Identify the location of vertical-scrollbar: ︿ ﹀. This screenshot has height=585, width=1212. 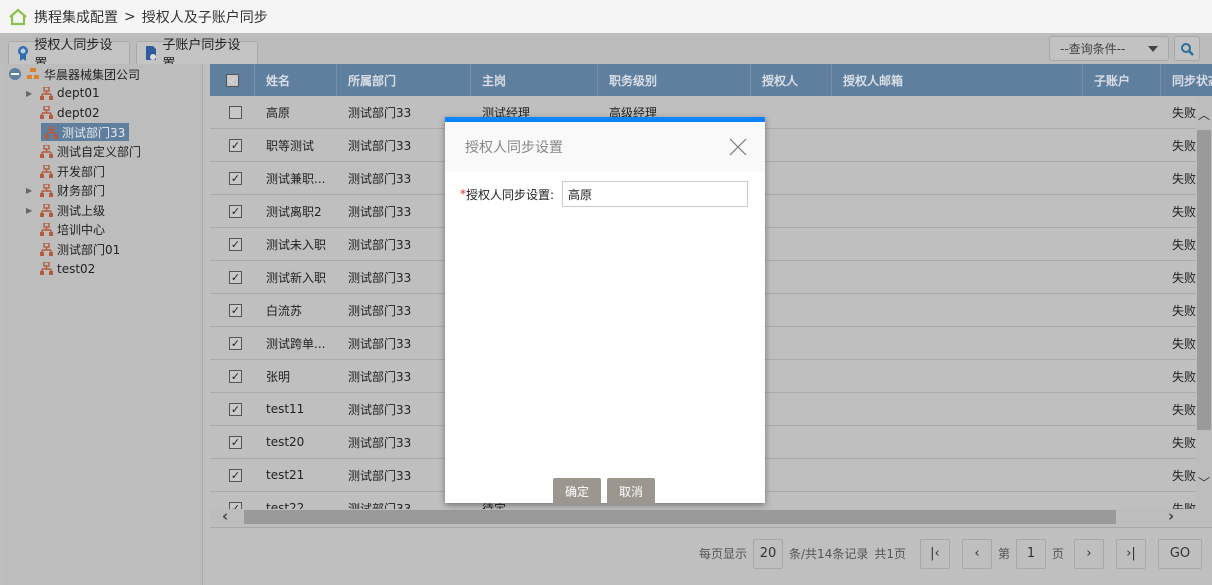
(1204, 302).